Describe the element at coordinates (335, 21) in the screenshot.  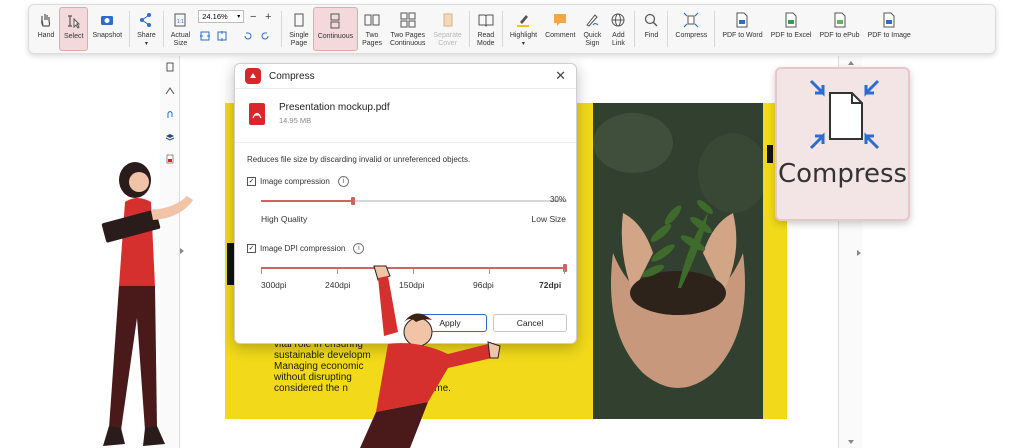
I see `continuous-page-icon` at that location.